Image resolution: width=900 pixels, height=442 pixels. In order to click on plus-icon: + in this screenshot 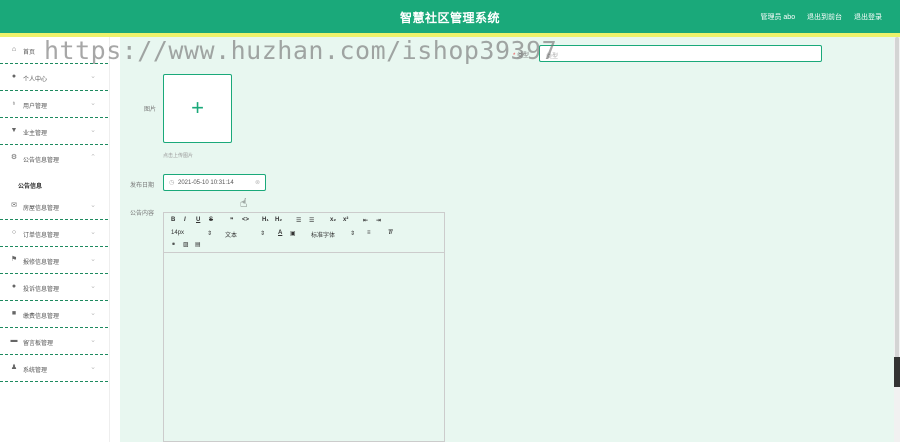, I will do `click(197, 107)`.